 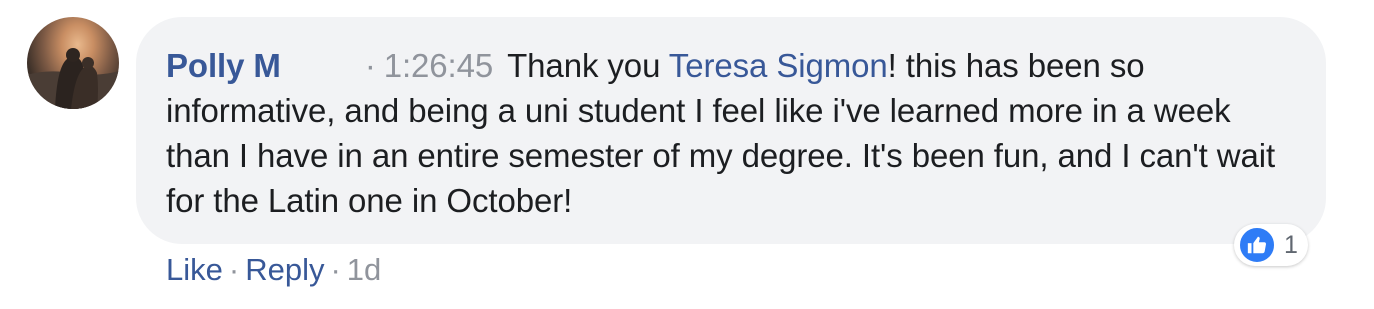 What do you see at coordinates (364, 269) in the screenshot?
I see `comment-age: 1d` at bounding box center [364, 269].